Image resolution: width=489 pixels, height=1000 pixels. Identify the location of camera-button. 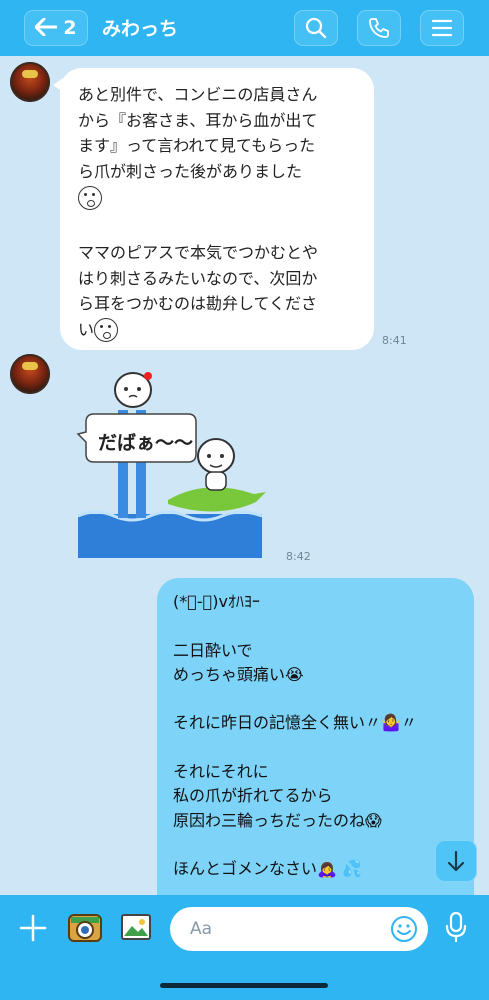
(85, 927).